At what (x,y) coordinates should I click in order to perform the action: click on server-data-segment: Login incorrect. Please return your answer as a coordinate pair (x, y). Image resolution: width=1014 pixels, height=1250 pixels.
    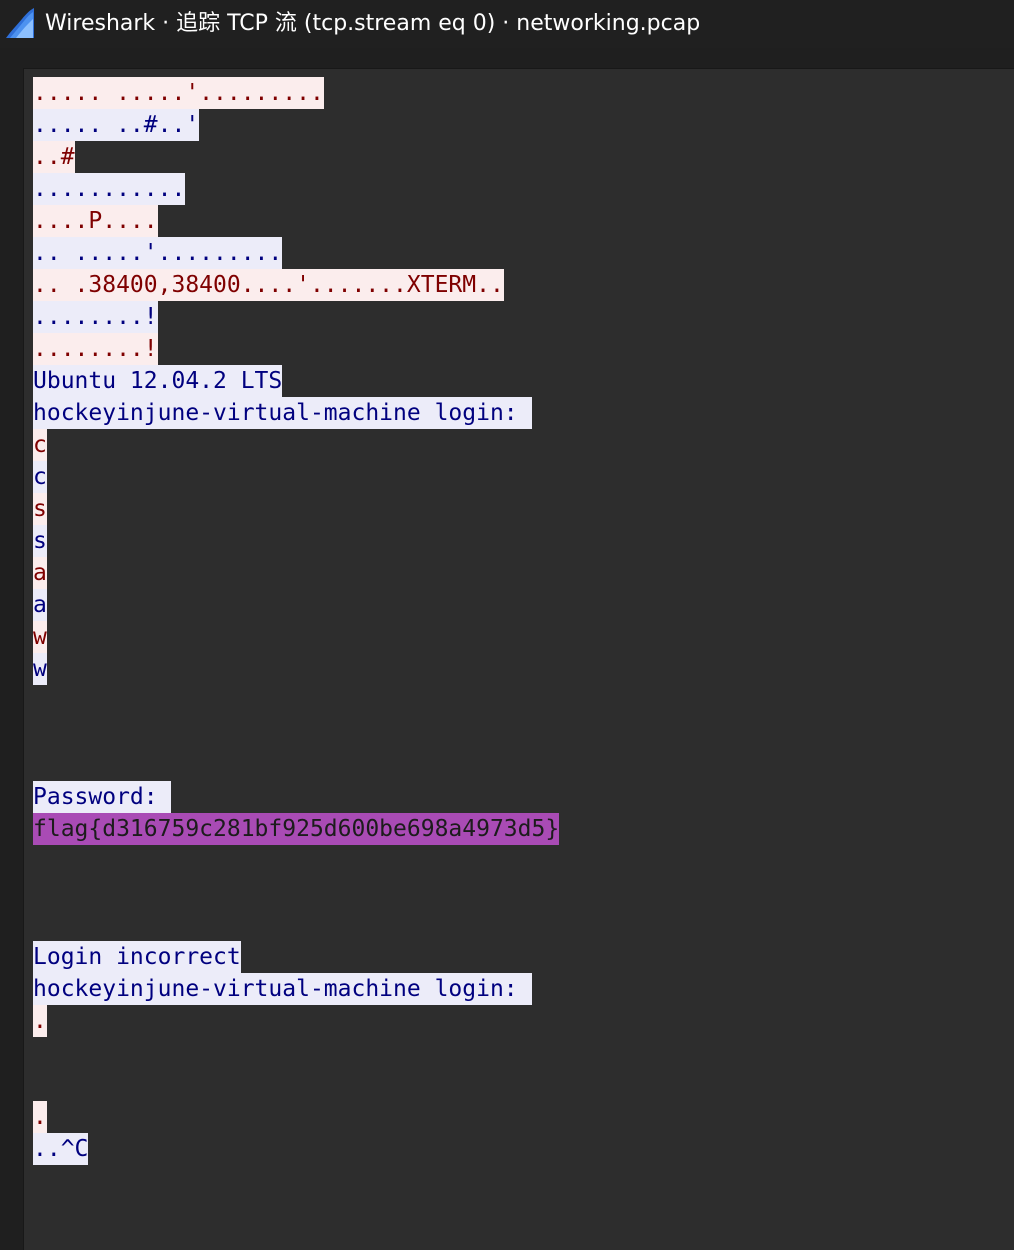
    Looking at the image, I should click on (137, 957).